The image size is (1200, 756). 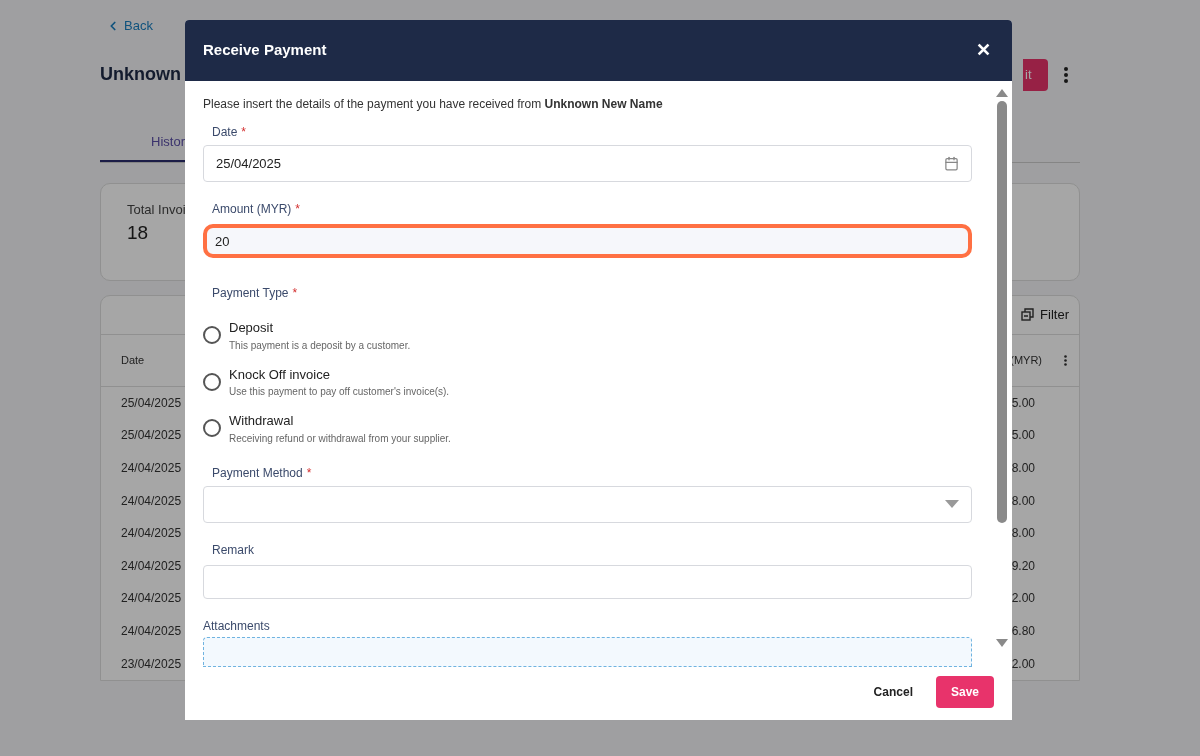 I want to click on amount-cell-text: 9.20, so click(x=1023, y=566).